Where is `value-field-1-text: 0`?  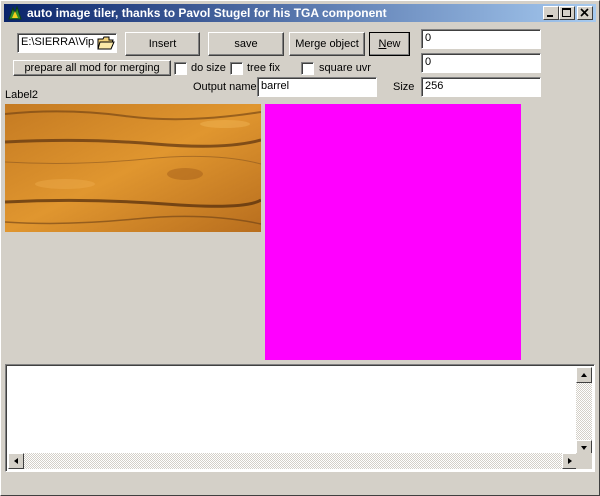 value-field-1-text: 0 is located at coordinates (428, 38).